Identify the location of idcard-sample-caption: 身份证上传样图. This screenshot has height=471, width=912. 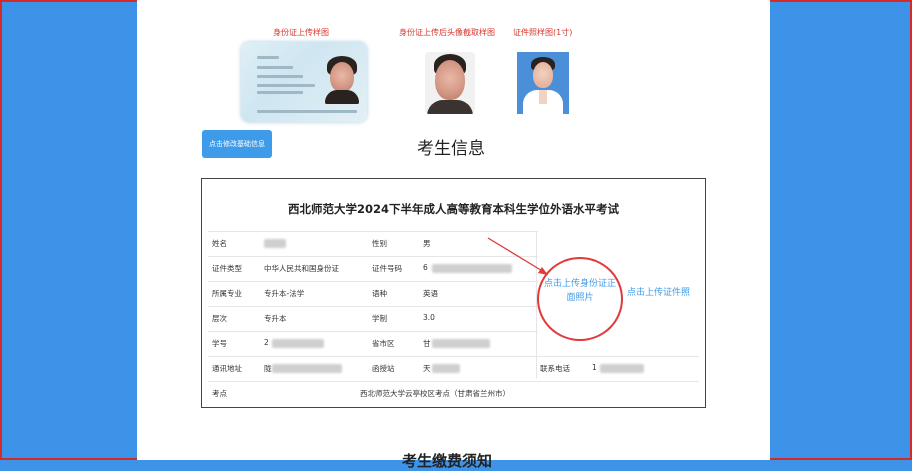
(301, 32).